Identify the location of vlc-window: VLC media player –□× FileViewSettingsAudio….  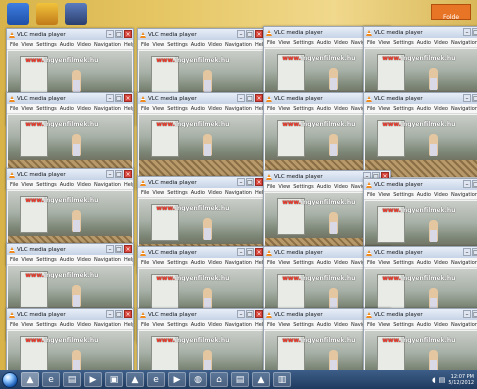
(70, 339).